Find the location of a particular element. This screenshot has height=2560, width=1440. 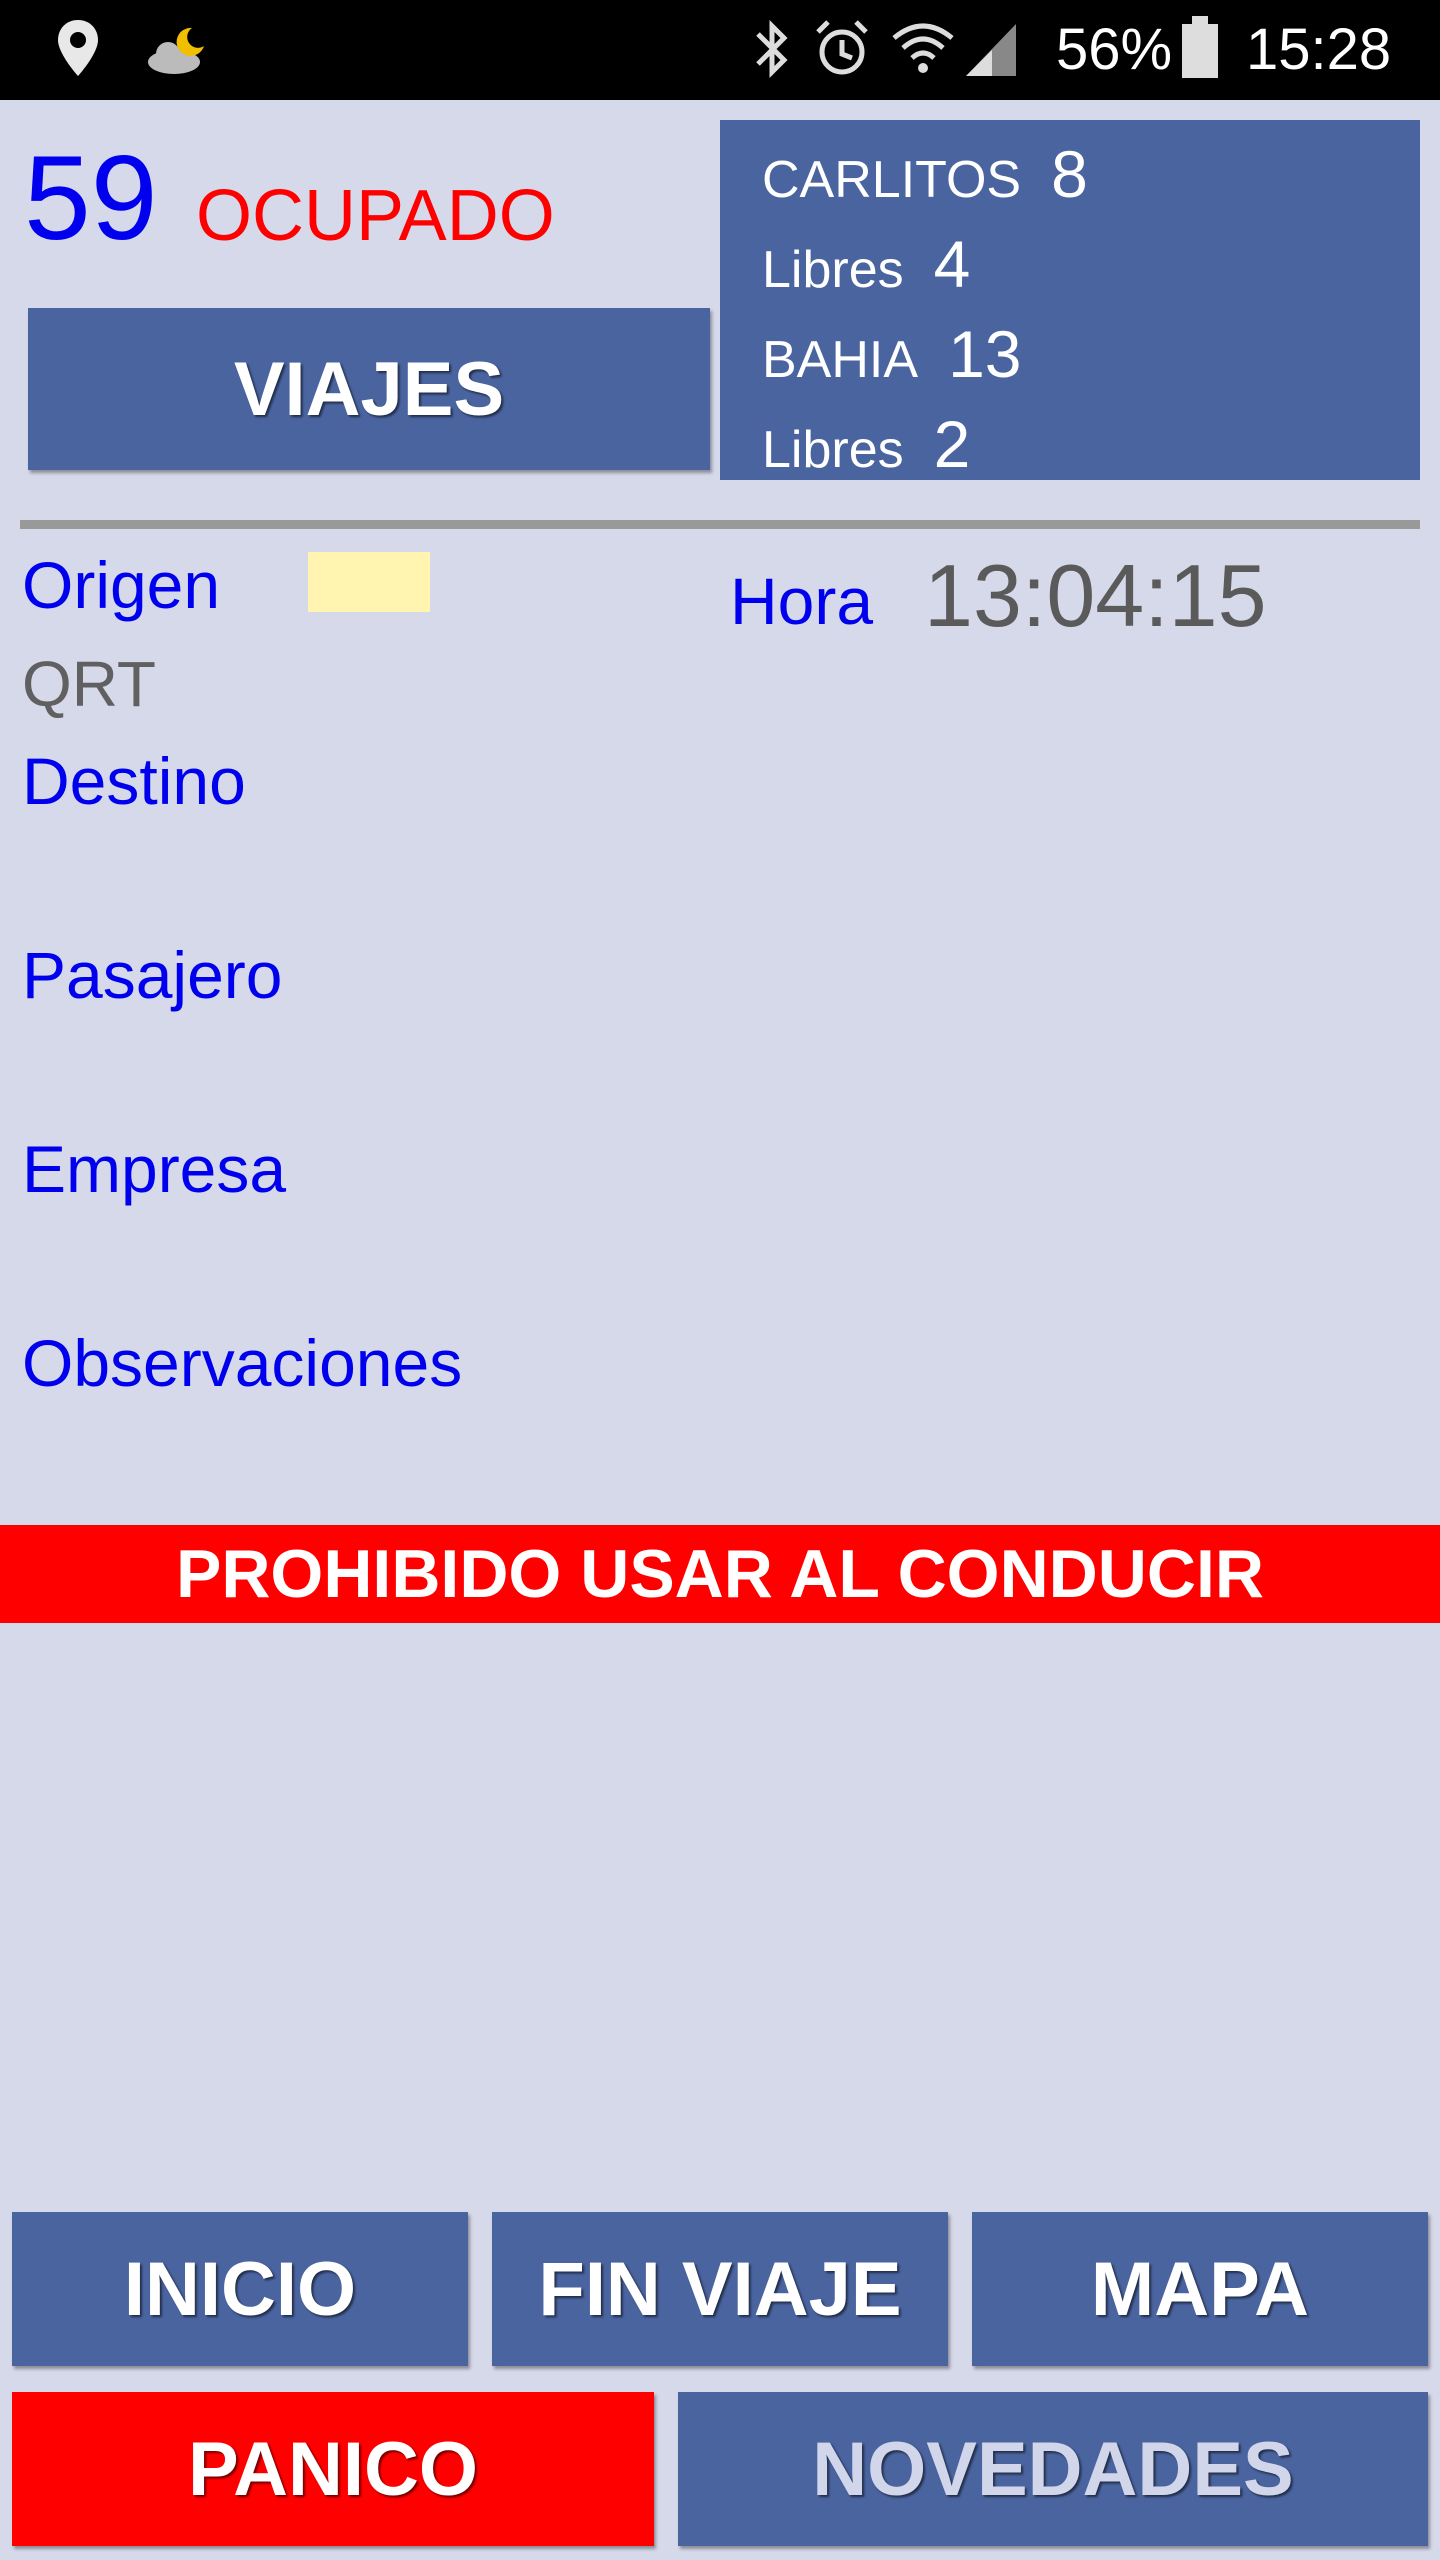

stop-value: 4 is located at coordinates (952, 264).